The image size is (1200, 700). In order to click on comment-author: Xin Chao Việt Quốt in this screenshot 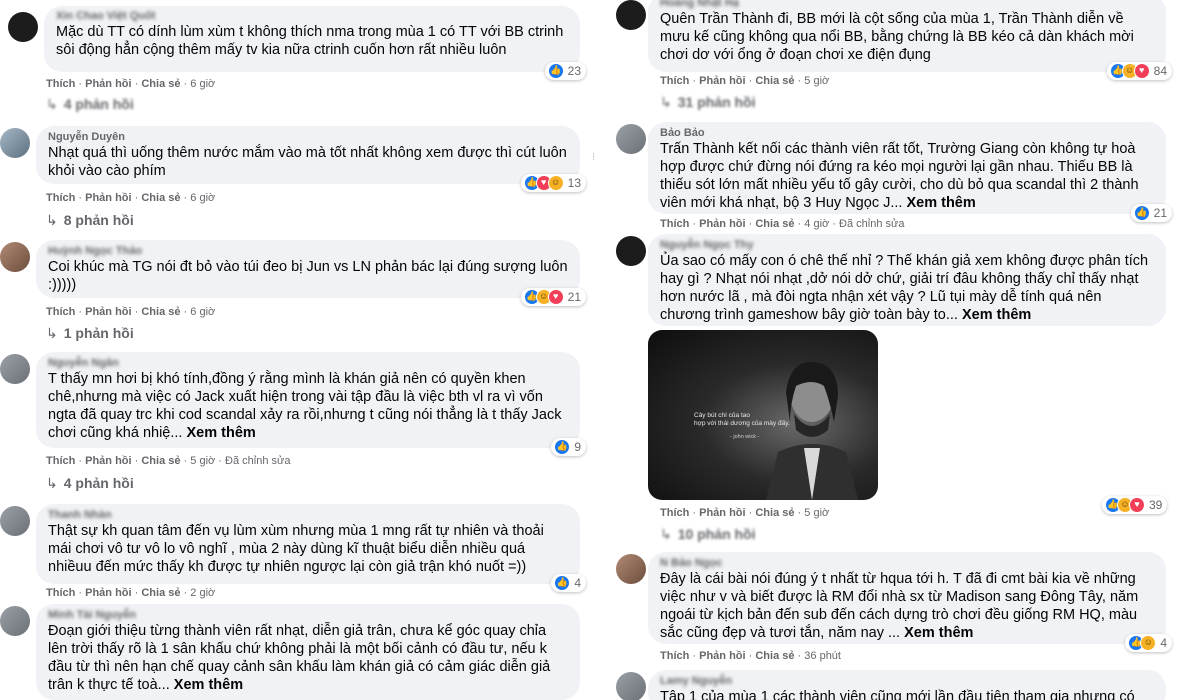, I will do `click(312, 16)`.